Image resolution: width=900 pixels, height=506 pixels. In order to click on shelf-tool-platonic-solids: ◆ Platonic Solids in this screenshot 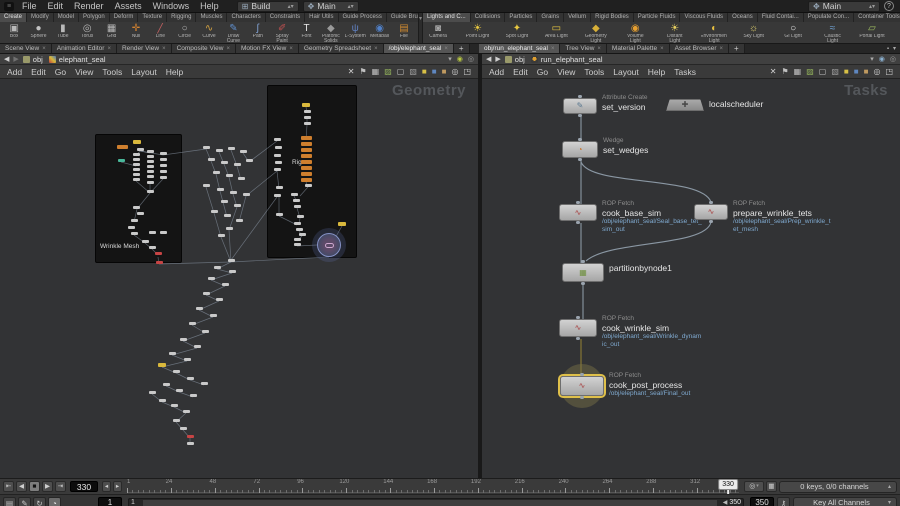, I will do `click(331, 33)`.